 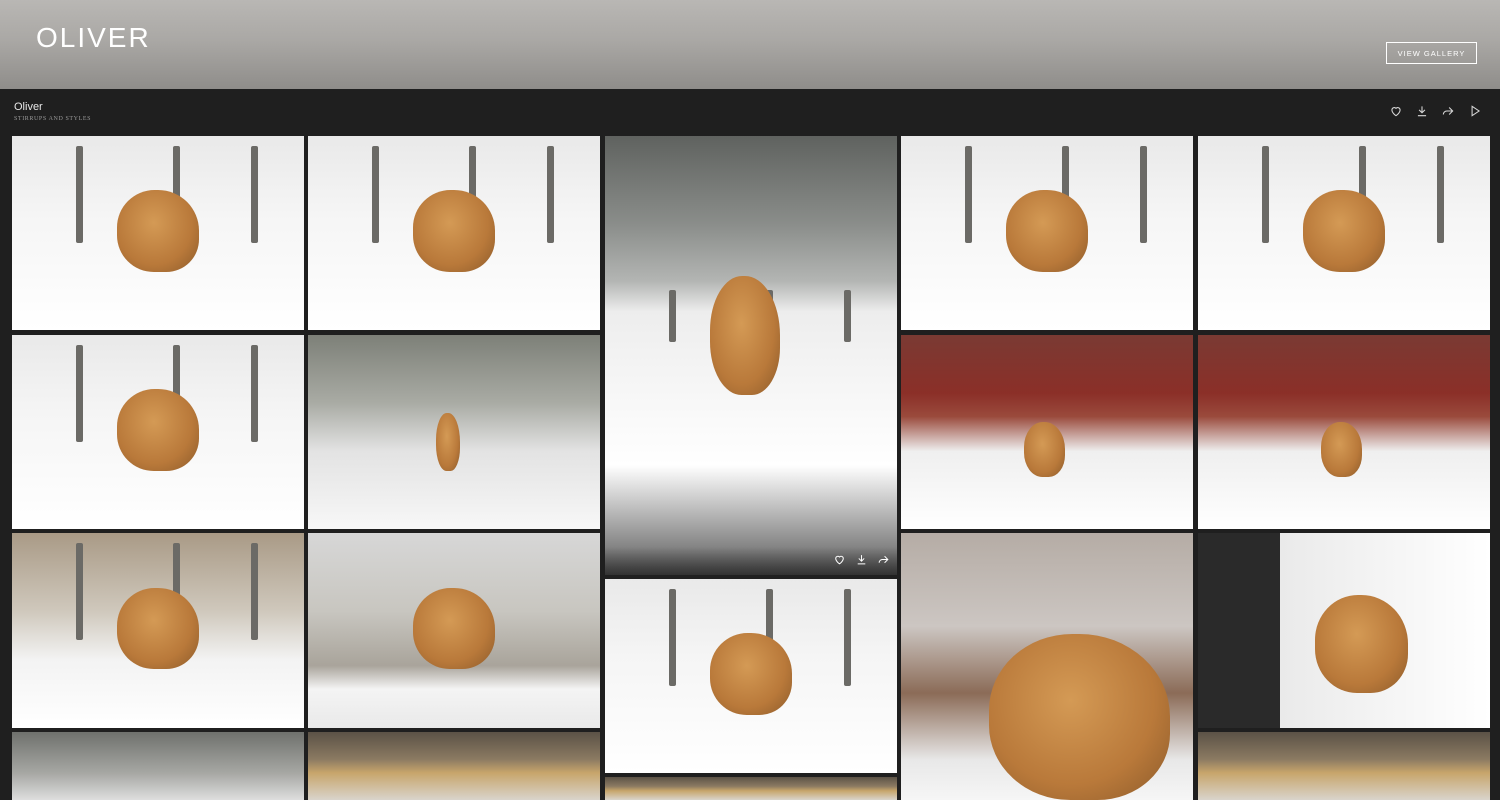 What do you see at coordinates (750, 112) in the screenshot?
I see `gallery-toolbar` at bounding box center [750, 112].